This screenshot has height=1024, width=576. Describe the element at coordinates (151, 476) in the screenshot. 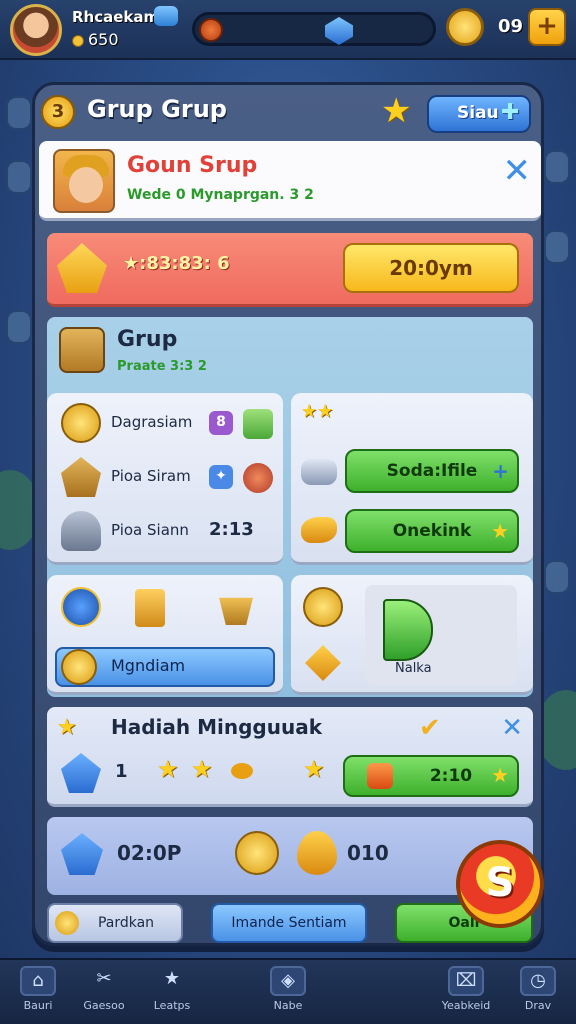

I see `list-item-label: Pioa Siram` at that location.